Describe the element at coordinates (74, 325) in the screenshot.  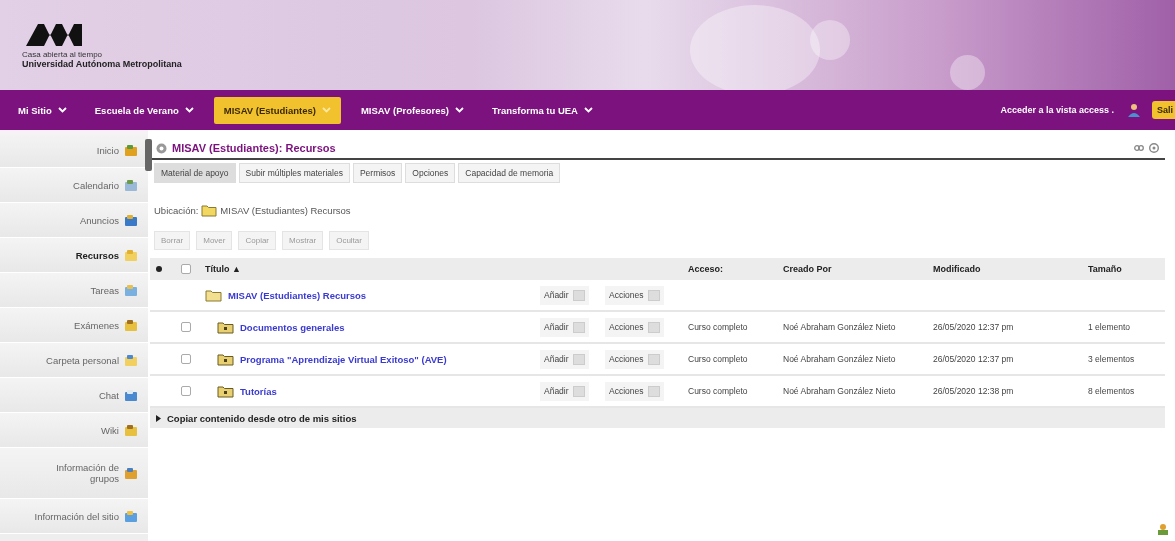
I see `sidebar-item: Exámenes` at that location.